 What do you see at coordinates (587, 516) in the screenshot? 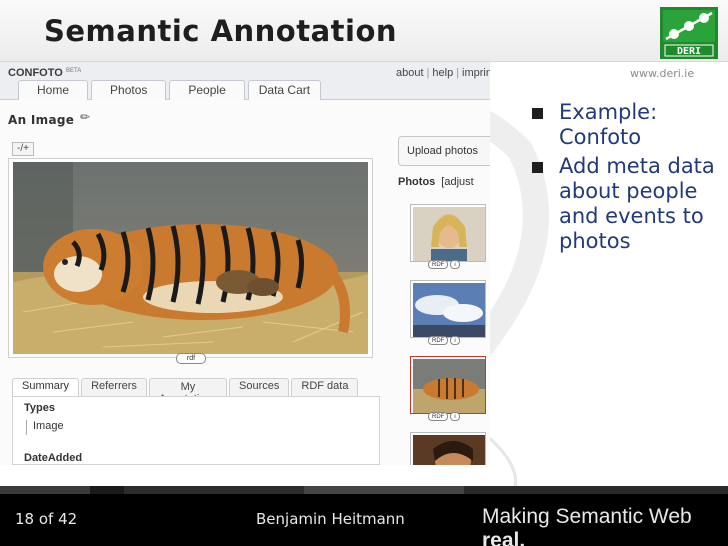
I see `tagline-prefix: Making Semantic Web` at bounding box center [587, 516].